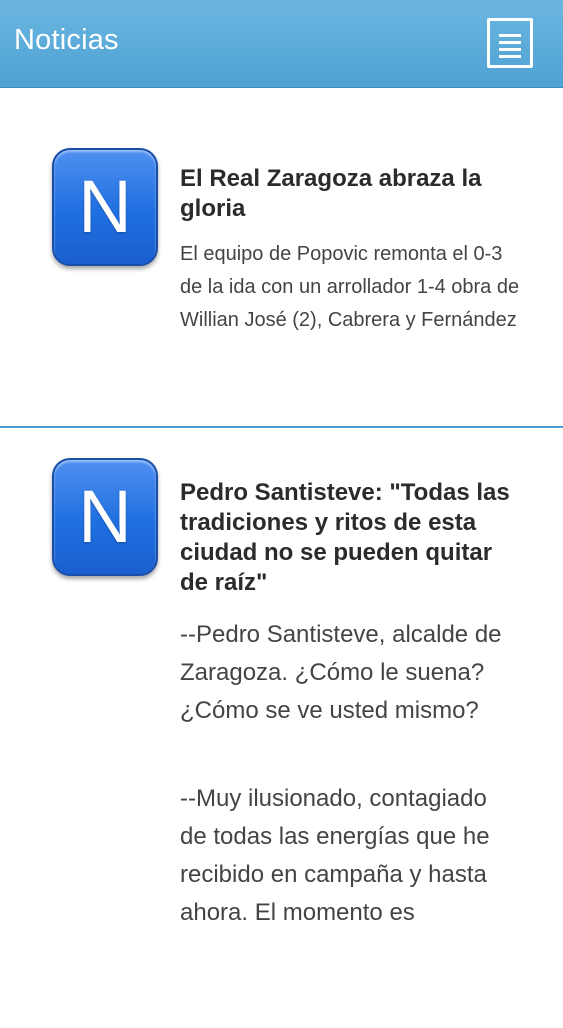 The image size is (563, 1028). Describe the element at coordinates (350, 194) in the screenshot. I see `news-title: El Real Zaragoza abraza la gloria` at that location.